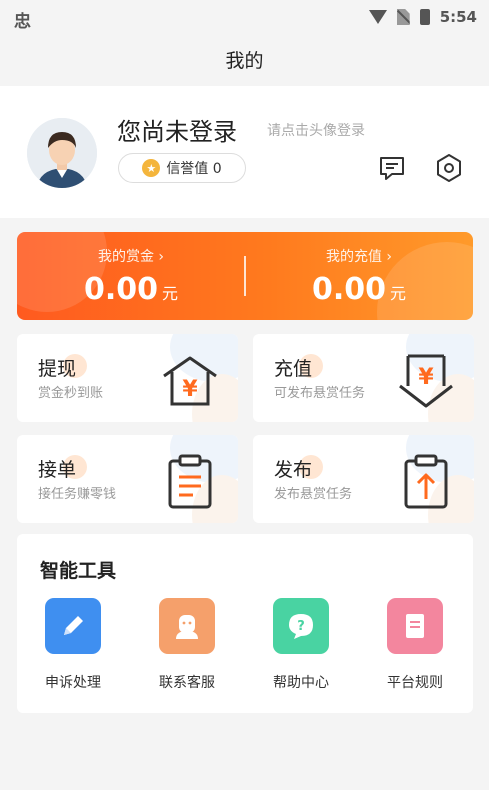  What do you see at coordinates (301, 683) in the screenshot?
I see `tool-help-center-label: 帮助中心` at bounding box center [301, 683].